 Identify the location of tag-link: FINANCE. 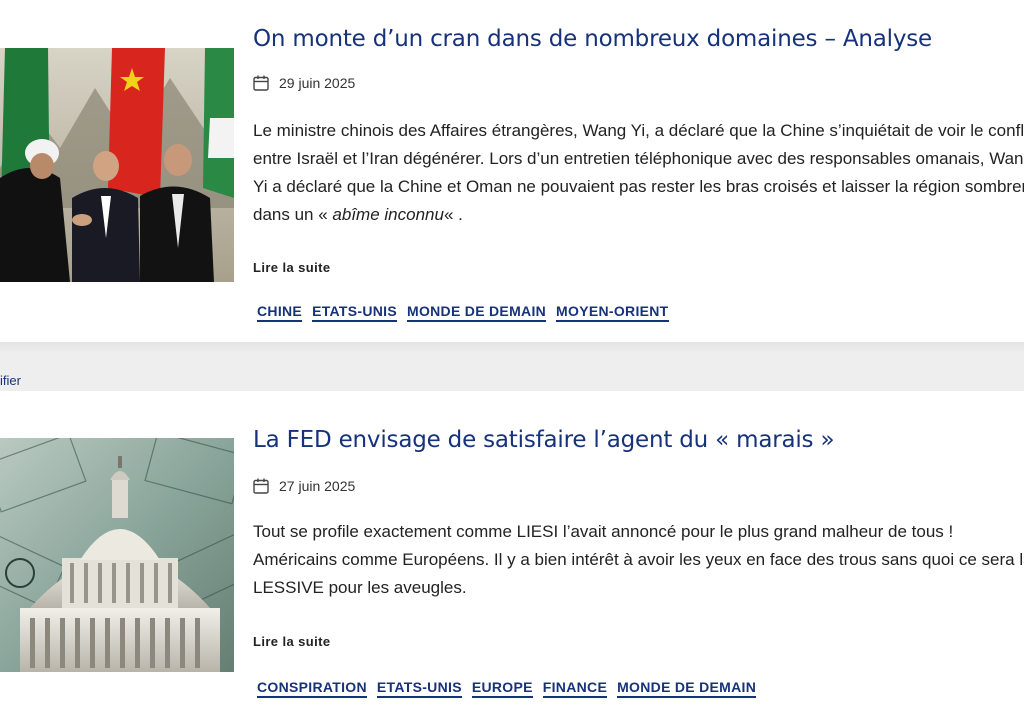
(575, 688).